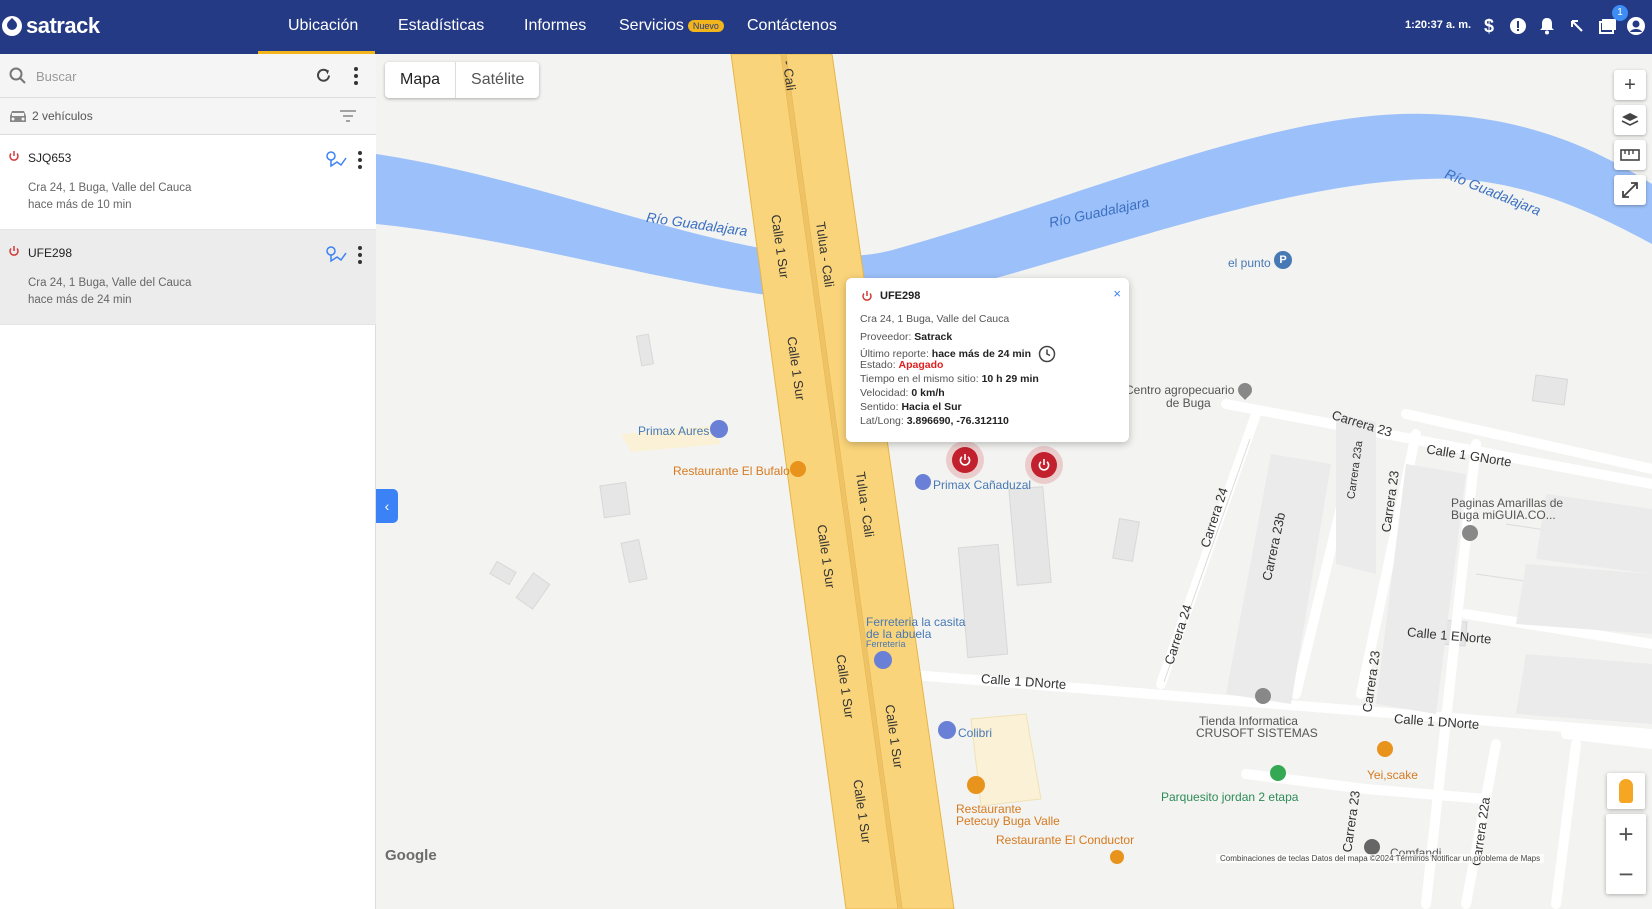  Describe the element at coordinates (1188, 403) in the screenshot. I see `poi-label: de Buga` at that location.